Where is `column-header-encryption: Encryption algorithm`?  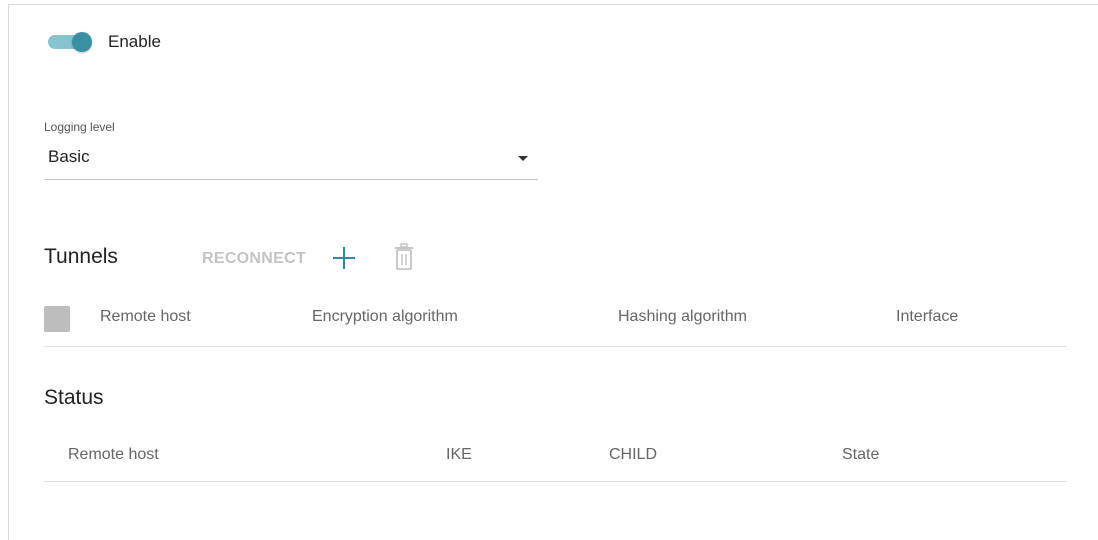 column-header-encryption: Encryption algorithm is located at coordinates (385, 317).